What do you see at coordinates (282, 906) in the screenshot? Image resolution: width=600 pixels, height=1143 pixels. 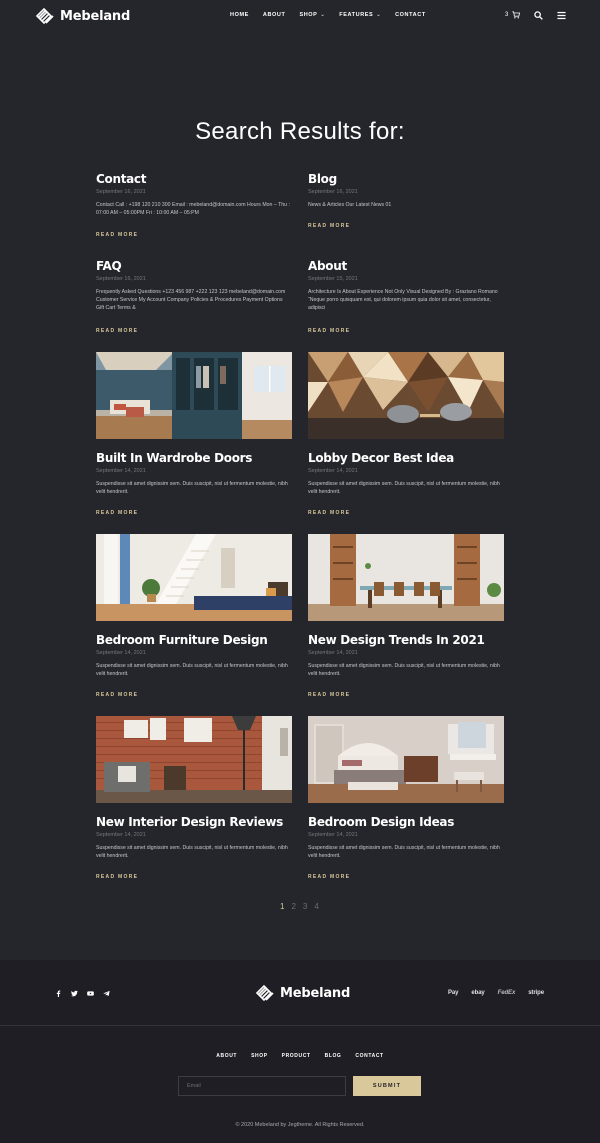 I see `page-link-1: 1` at bounding box center [282, 906].